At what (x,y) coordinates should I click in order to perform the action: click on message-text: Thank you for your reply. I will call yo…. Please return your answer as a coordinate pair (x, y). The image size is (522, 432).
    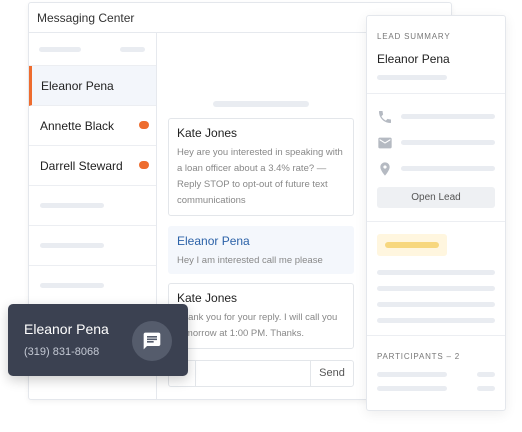
    Looking at the image, I should click on (257, 325).